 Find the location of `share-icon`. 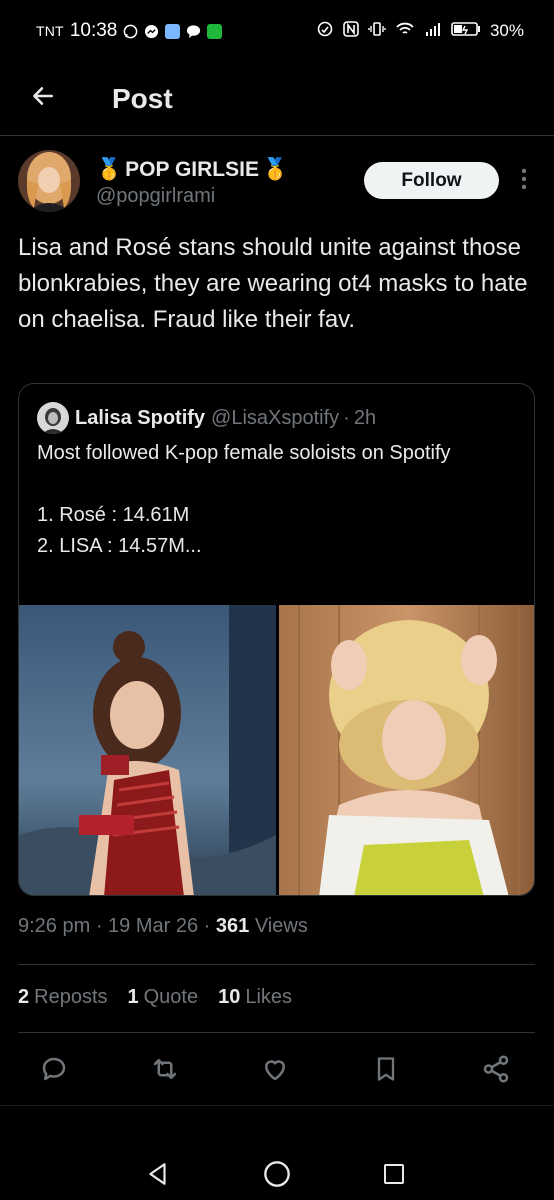

share-icon is located at coordinates (496, 1071).